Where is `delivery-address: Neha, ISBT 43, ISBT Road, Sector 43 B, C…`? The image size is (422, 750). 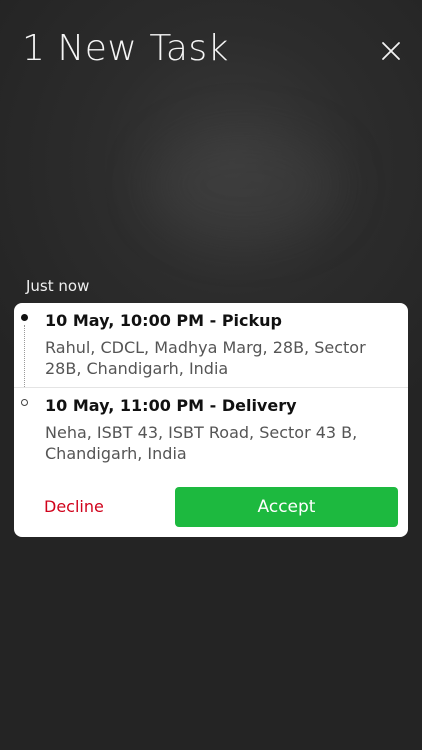
delivery-address: Neha, ISBT 43, ISBT Road, Sector 43 B, C… is located at coordinates (201, 443).